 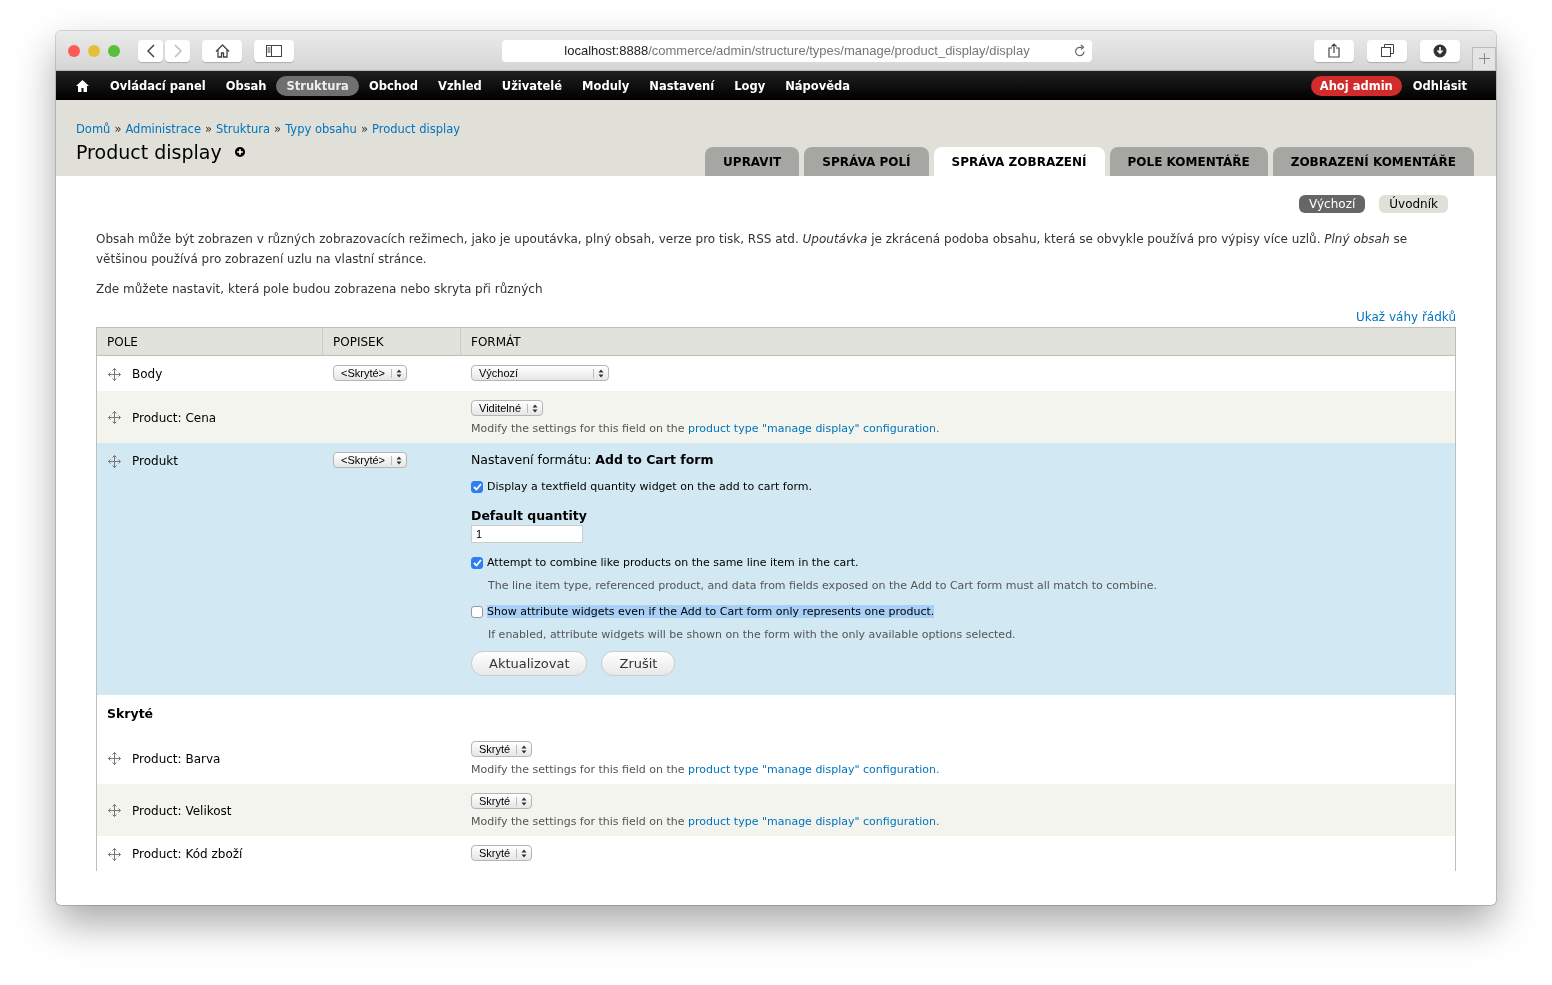 I want to click on tabs-icon, so click(x=1387, y=50).